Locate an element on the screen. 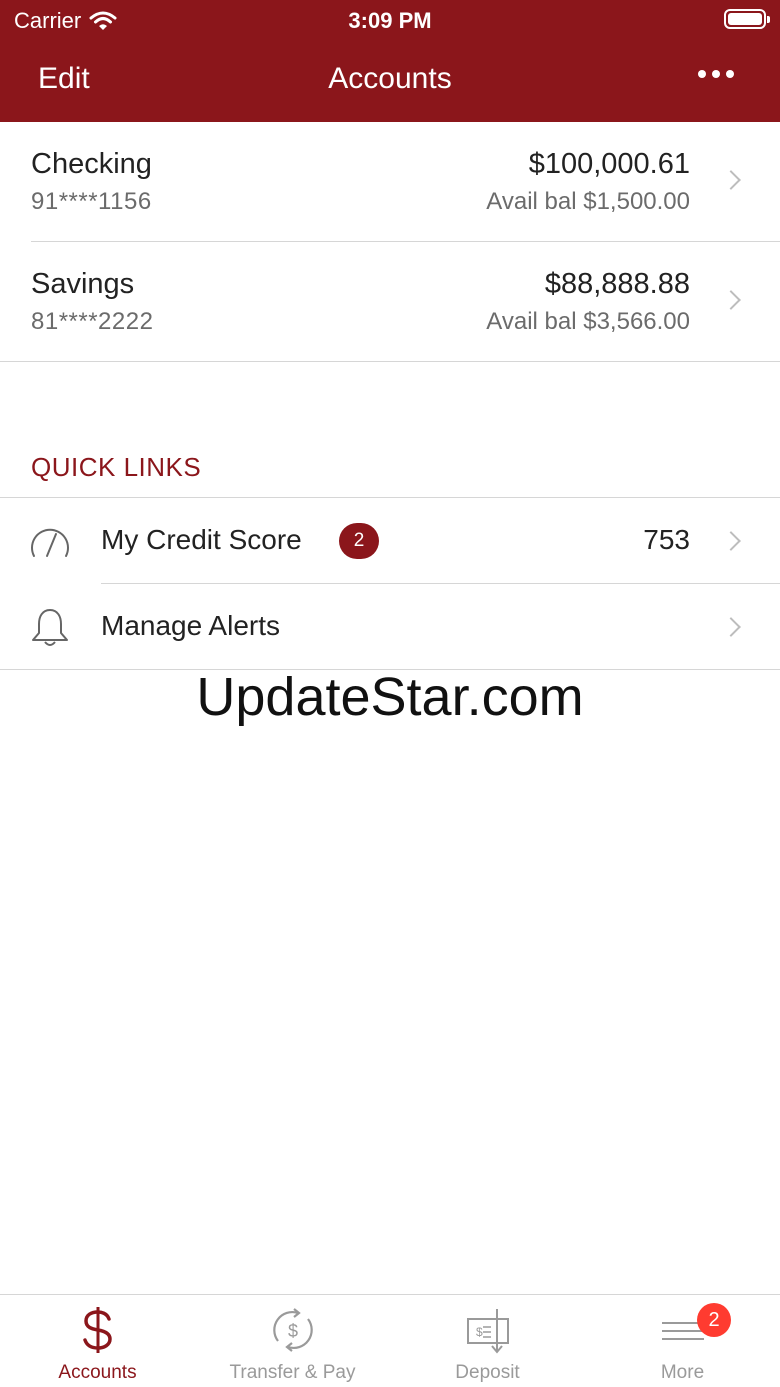 This screenshot has height=1387, width=780. tab-label: Transfer & Pay is located at coordinates (292, 1372).